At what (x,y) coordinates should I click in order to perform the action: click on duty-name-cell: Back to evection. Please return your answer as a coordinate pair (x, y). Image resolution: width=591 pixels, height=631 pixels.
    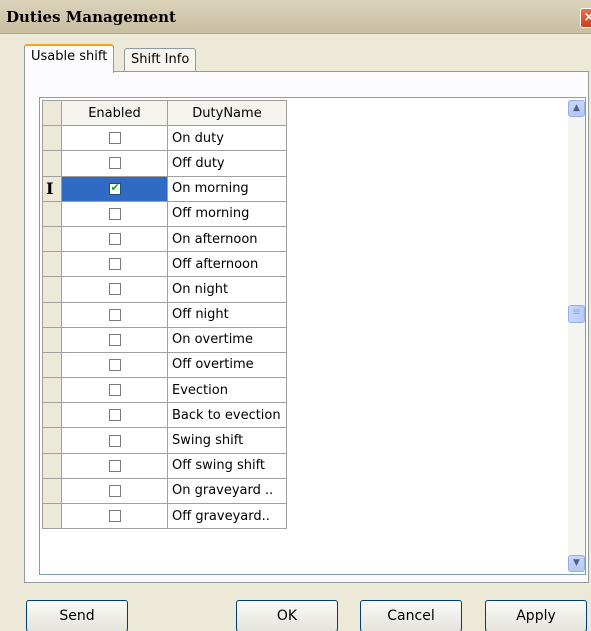
    Looking at the image, I should click on (227, 415).